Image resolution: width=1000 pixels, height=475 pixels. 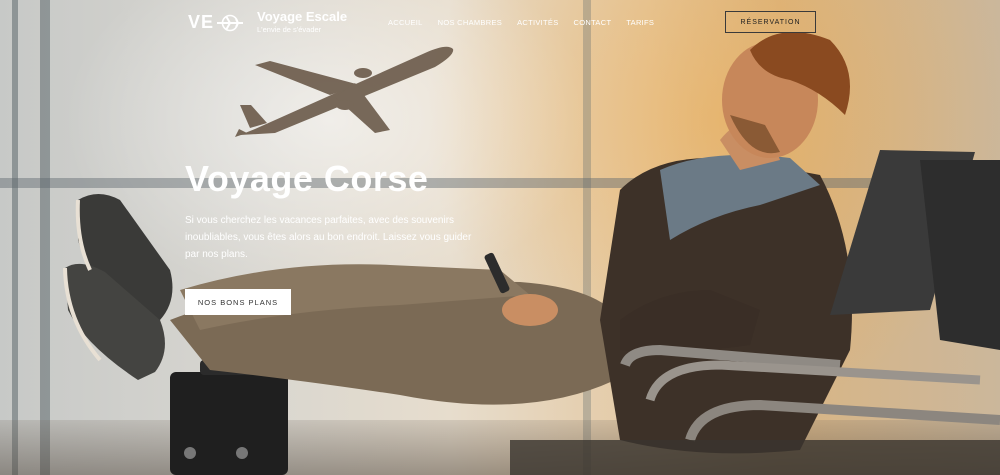 I want to click on logo-letters: VE, so click(x=201, y=22).